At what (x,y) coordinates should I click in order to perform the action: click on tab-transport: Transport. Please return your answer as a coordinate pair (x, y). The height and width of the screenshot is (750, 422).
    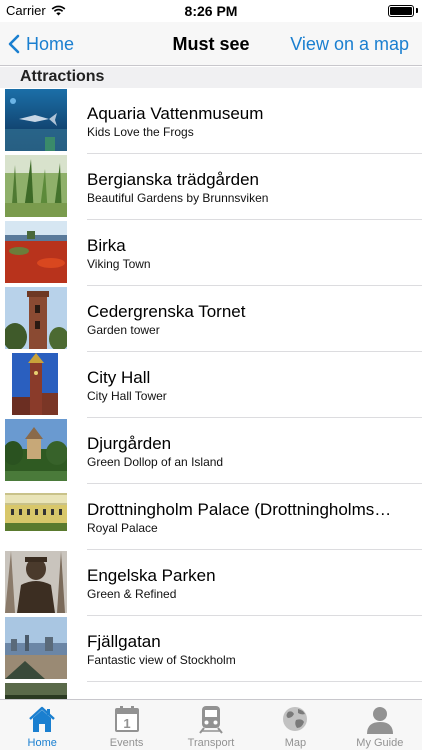
    Looking at the image, I should click on (211, 725).